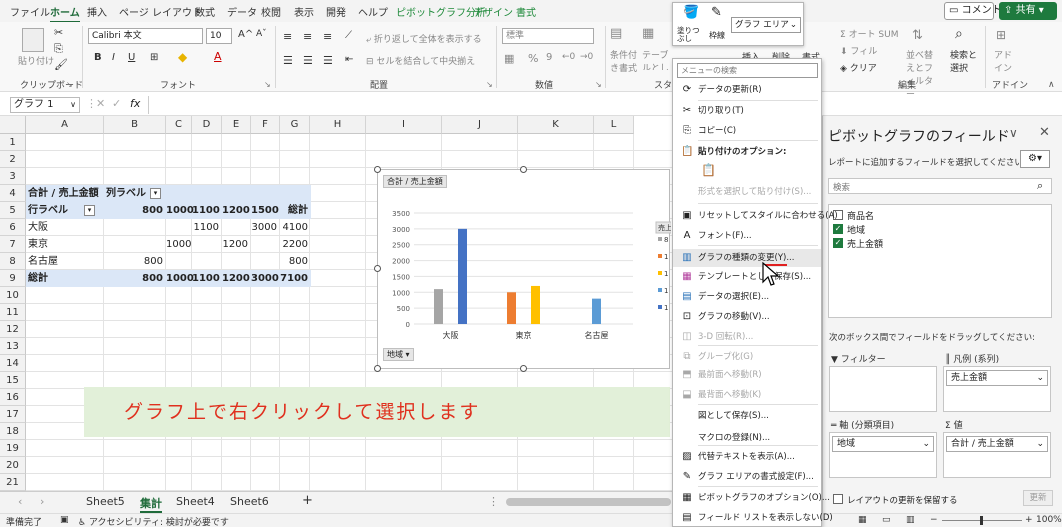 The image size is (1062, 527). I want to click on row-header: 13, so click(13, 346).